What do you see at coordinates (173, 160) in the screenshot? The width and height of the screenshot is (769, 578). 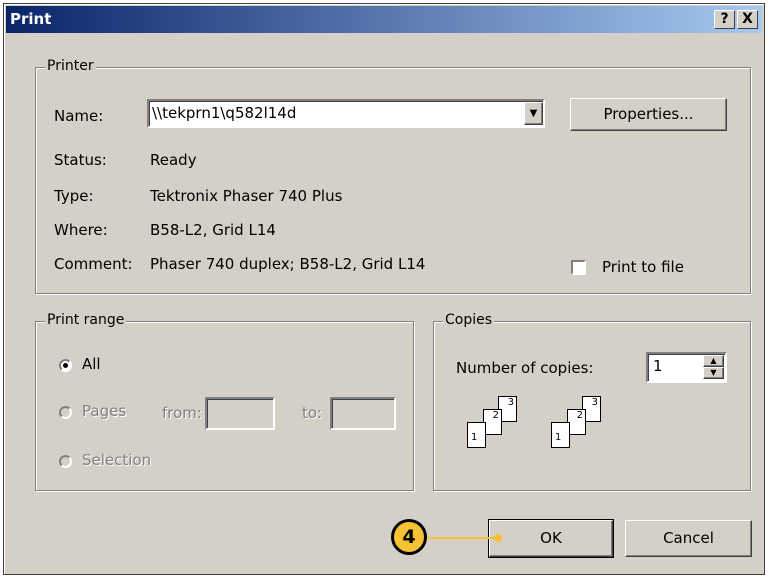 I see `status-value: Ready` at bounding box center [173, 160].